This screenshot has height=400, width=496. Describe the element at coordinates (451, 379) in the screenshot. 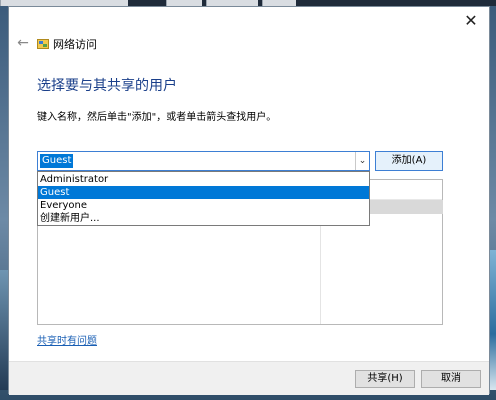

I see `cancel-button: 取消` at that location.